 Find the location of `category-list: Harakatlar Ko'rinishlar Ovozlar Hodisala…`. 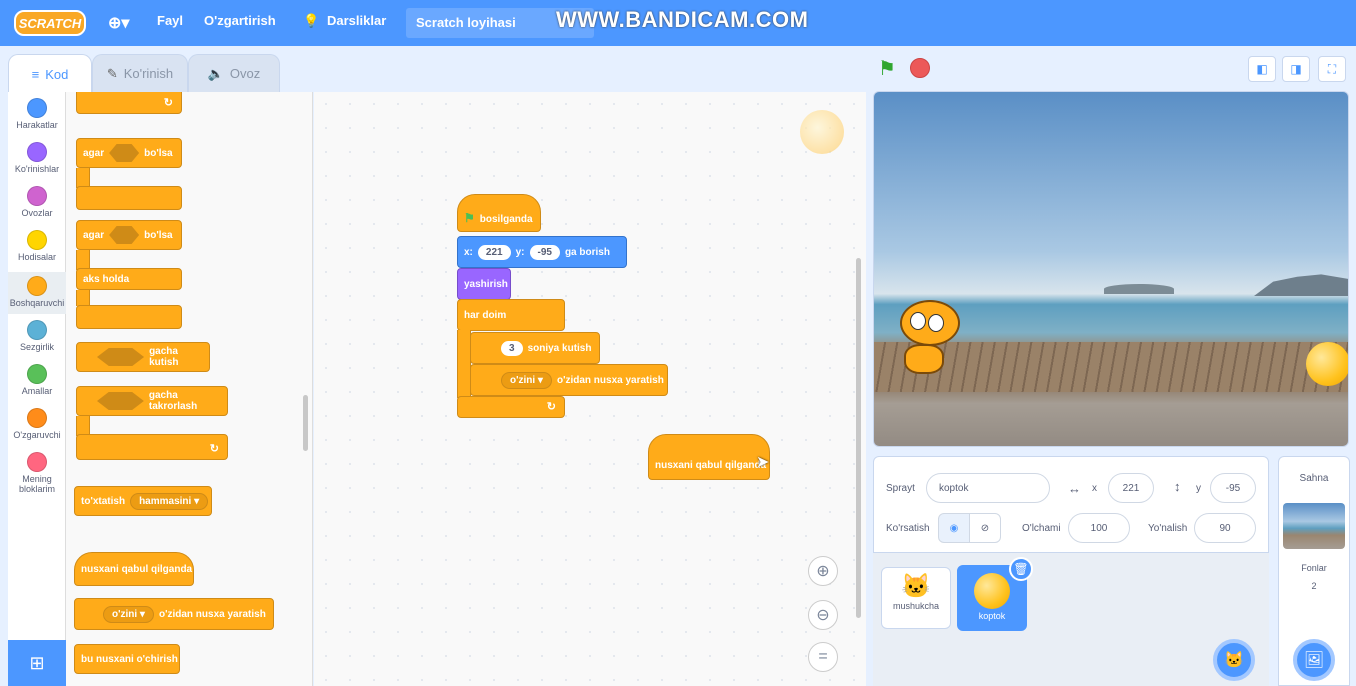

category-list: Harakatlar Ko'rinishlar Ovozlar Hodisala… is located at coordinates (37, 366).